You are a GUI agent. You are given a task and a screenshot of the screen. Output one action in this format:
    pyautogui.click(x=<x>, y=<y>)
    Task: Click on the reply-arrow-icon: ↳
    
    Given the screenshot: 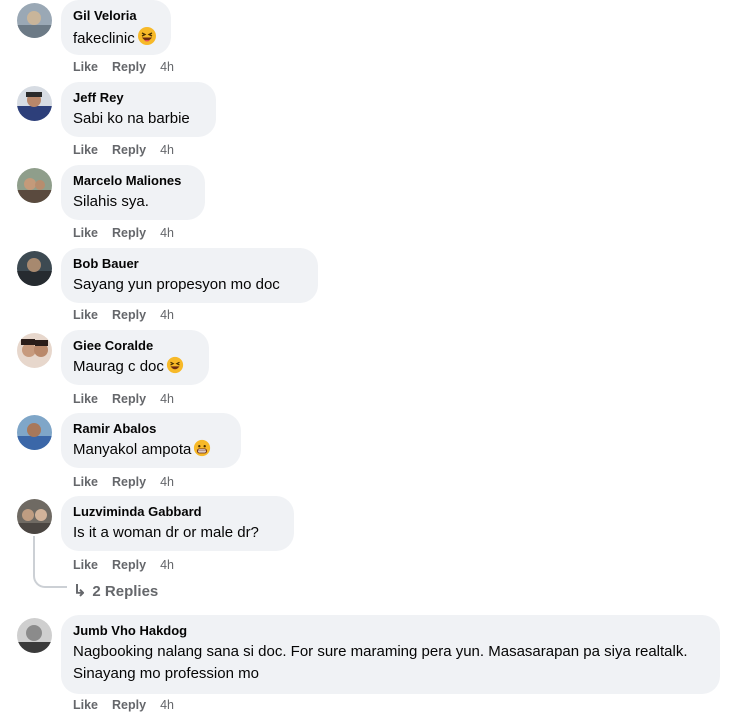 What is the action you would take?
    pyautogui.click(x=80, y=591)
    